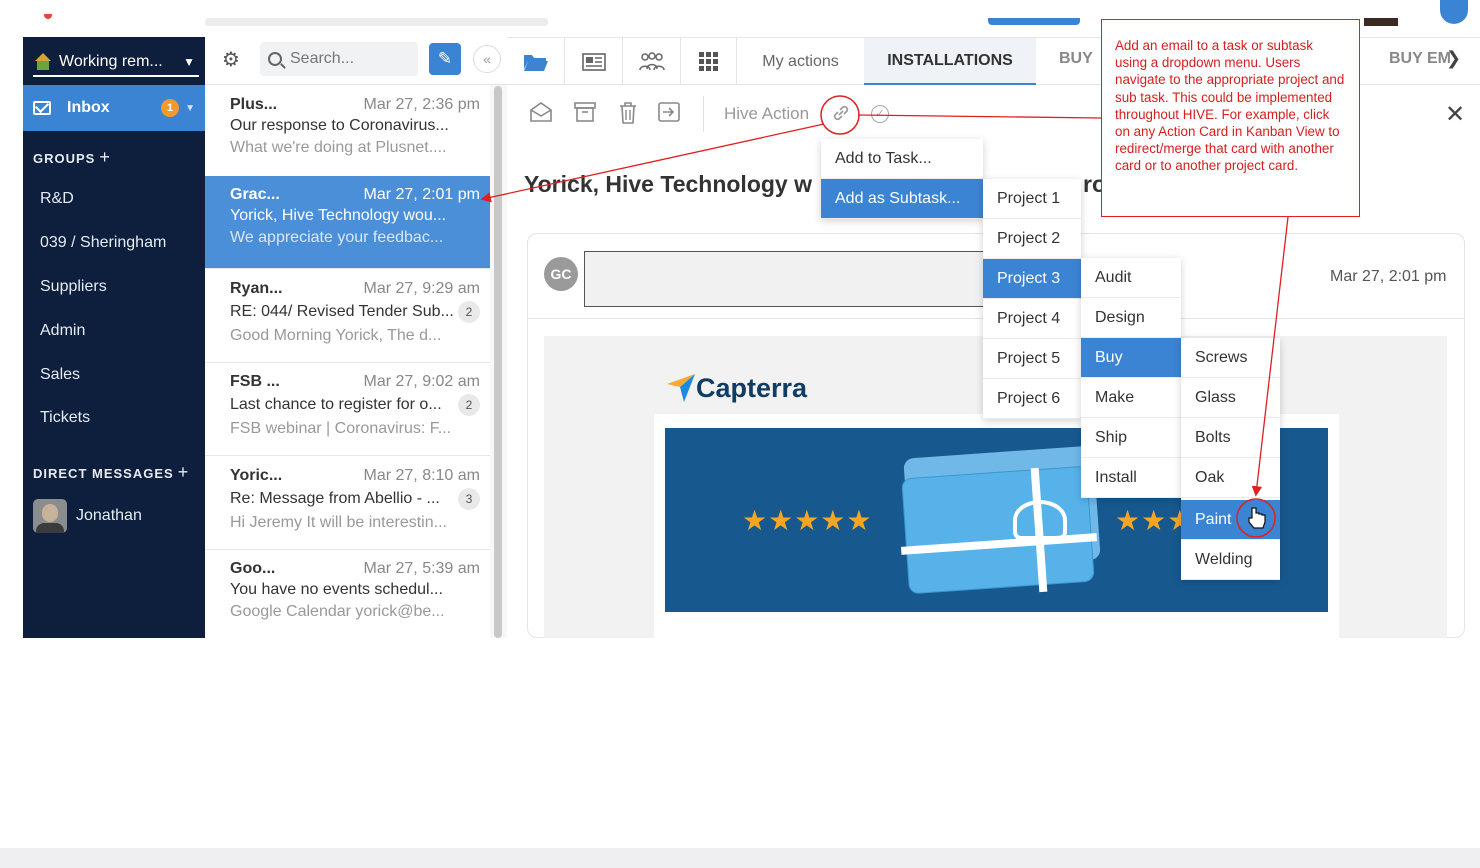 This screenshot has height=868, width=1480. What do you see at coordinates (469, 312) in the screenshot?
I see `thread-count-badge: 2` at bounding box center [469, 312].